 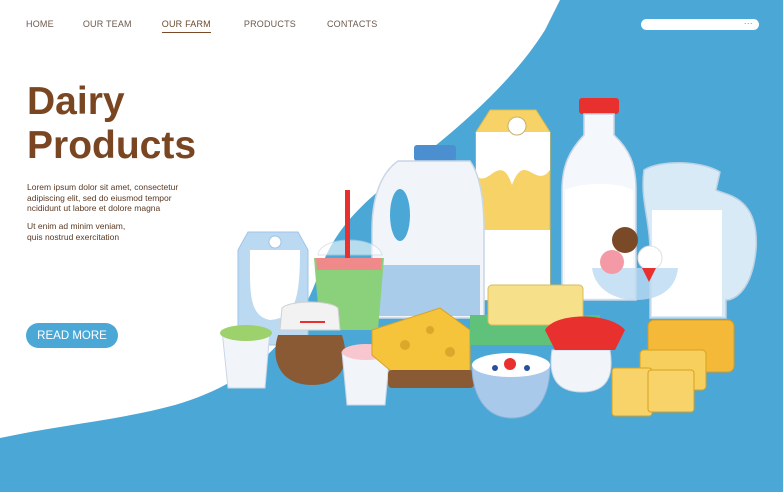 I want to click on milk-jug-icon, so click(x=428, y=232).